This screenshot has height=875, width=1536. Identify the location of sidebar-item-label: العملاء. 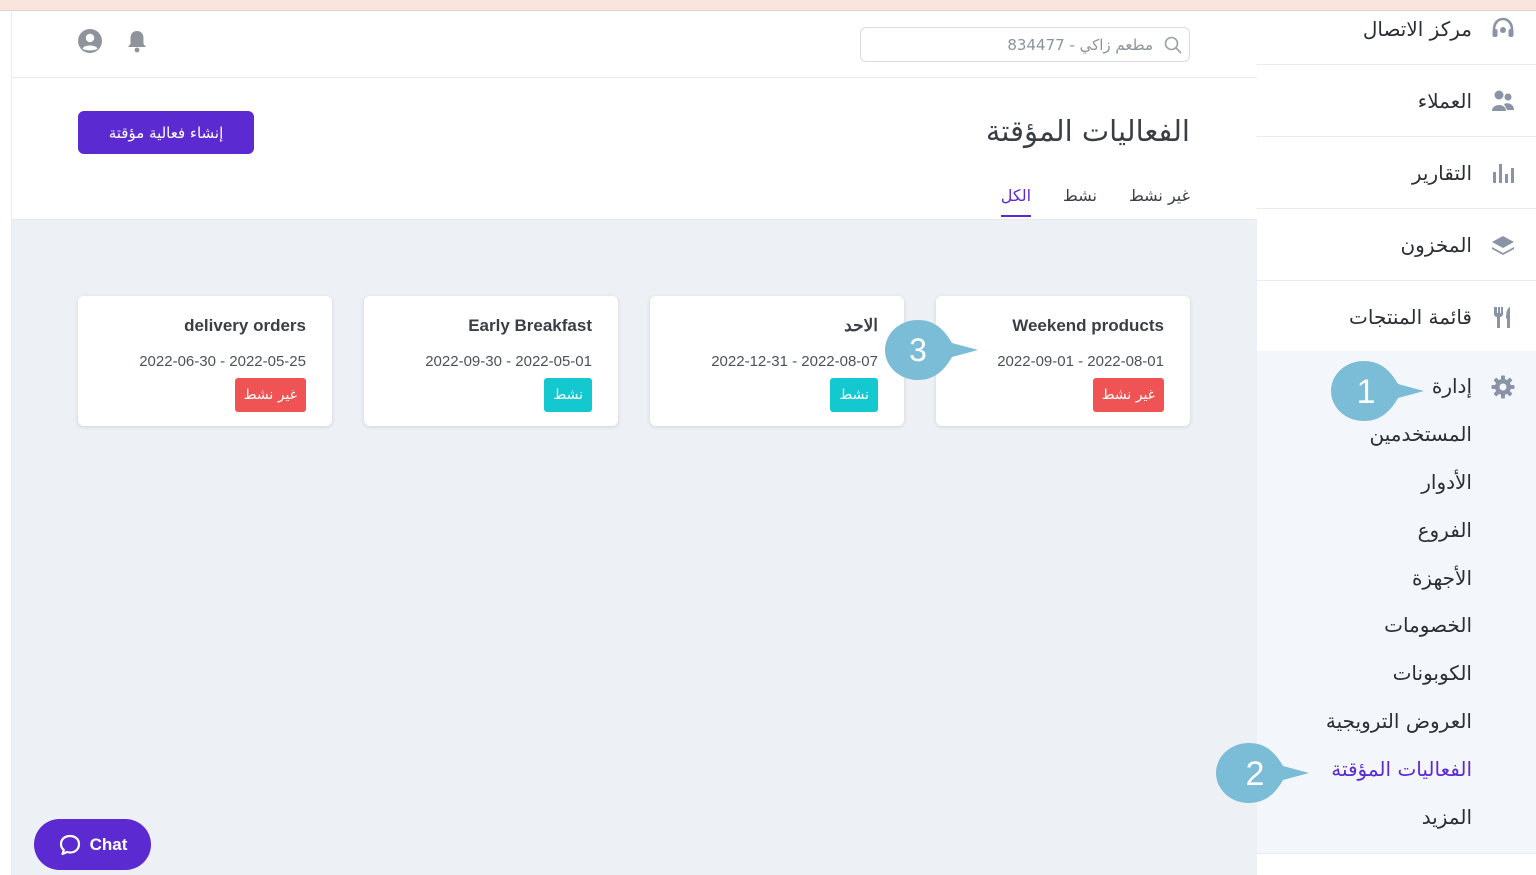
(1444, 100).